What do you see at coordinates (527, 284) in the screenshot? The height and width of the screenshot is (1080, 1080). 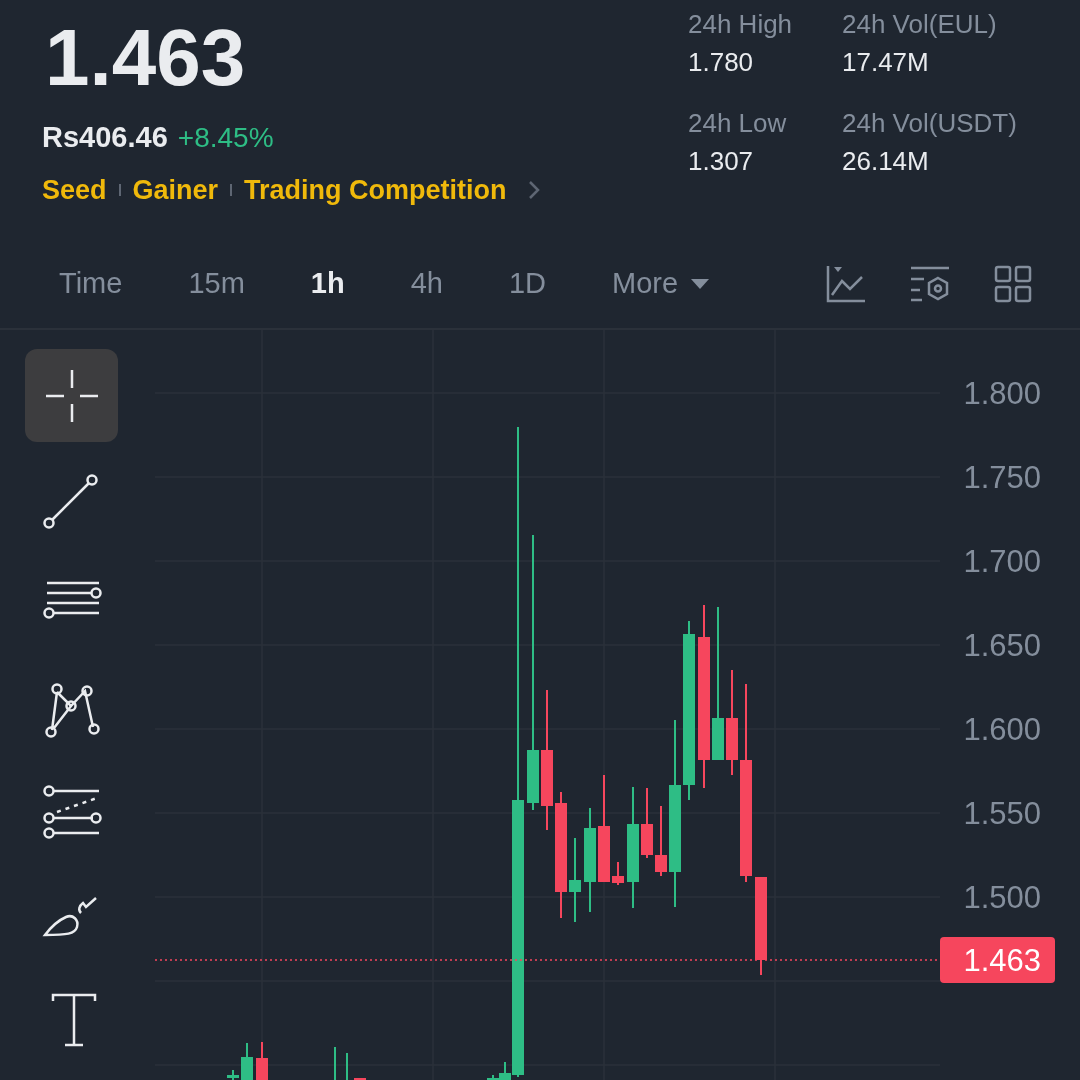 I see `interval-tab: 1D` at bounding box center [527, 284].